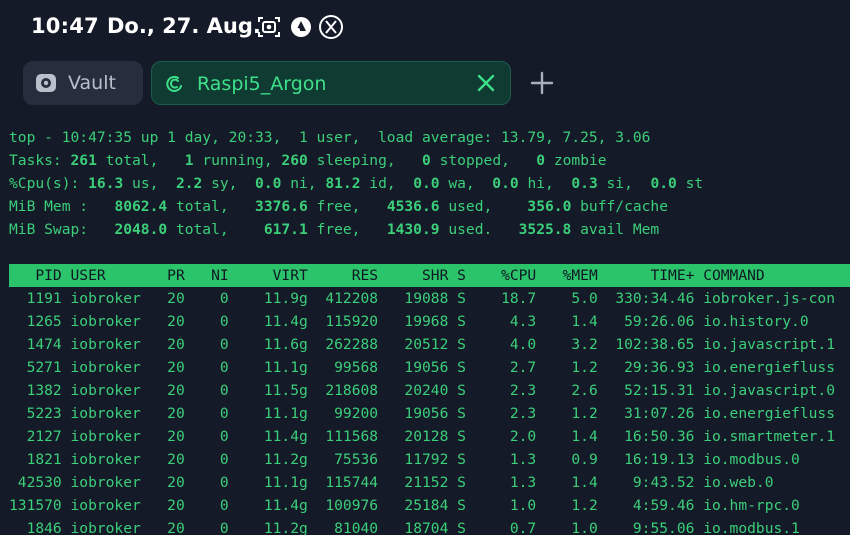  Describe the element at coordinates (331, 83) in the screenshot. I see `tab-raspi5-argon: Raspi5_Argon` at that location.